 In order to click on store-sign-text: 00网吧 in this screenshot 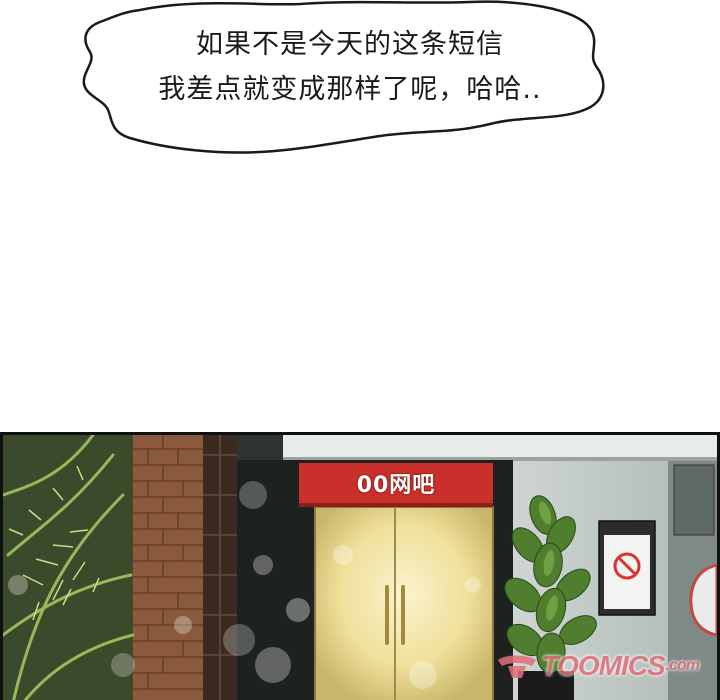, I will do `click(396, 485)`.